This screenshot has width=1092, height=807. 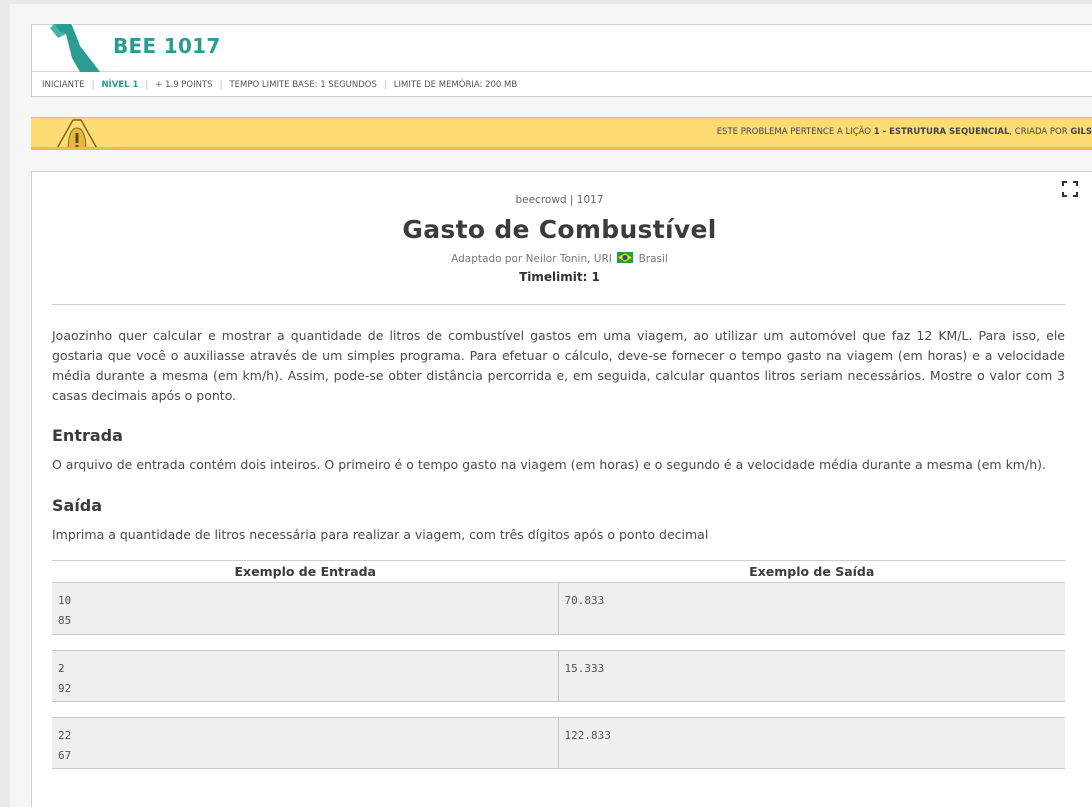 What do you see at coordinates (562, 48) in the screenshot?
I see `header-top: BEE 1017` at bounding box center [562, 48].